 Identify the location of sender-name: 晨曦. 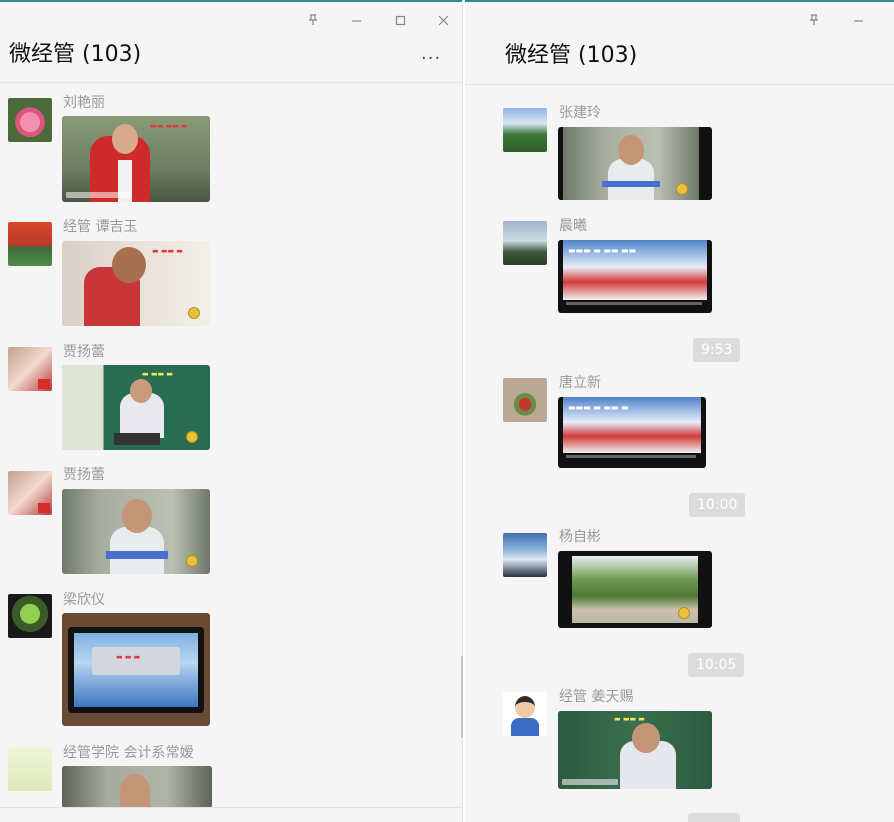
(573, 226).